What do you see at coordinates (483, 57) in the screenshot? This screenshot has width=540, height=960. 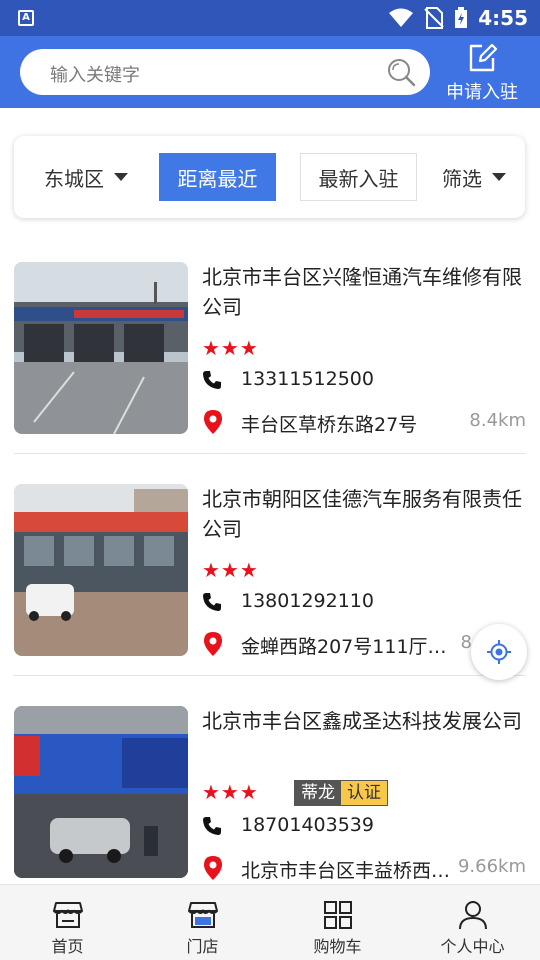 I see `edit-icon` at bounding box center [483, 57].